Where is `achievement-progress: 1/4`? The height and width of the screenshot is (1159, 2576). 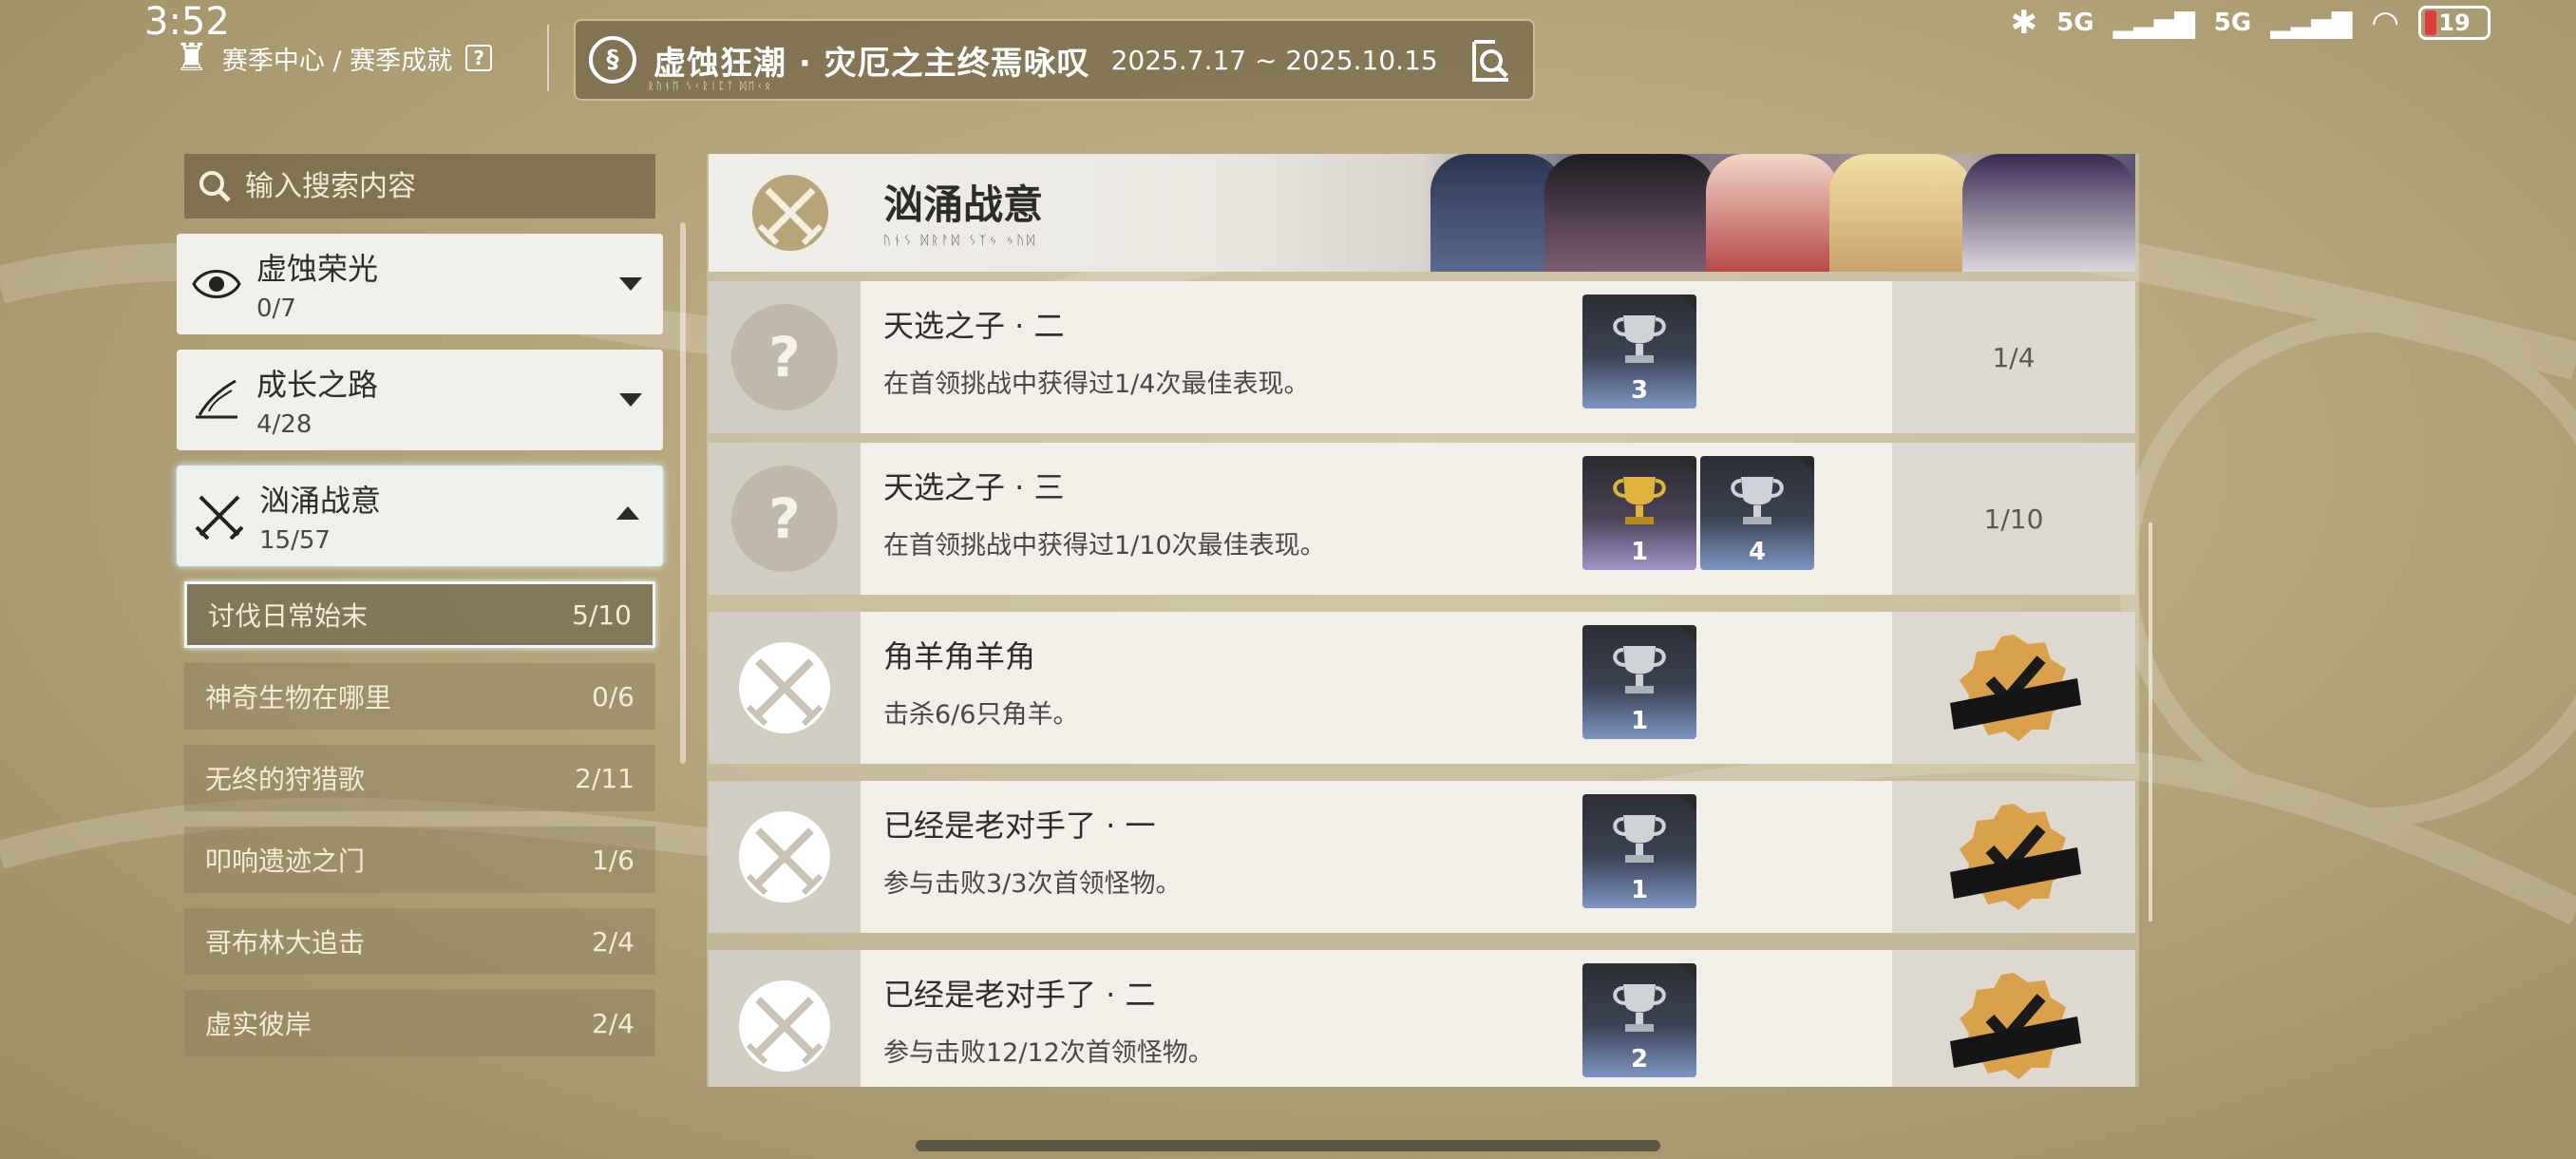 achievement-progress: 1/4 is located at coordinates (2014, 357).